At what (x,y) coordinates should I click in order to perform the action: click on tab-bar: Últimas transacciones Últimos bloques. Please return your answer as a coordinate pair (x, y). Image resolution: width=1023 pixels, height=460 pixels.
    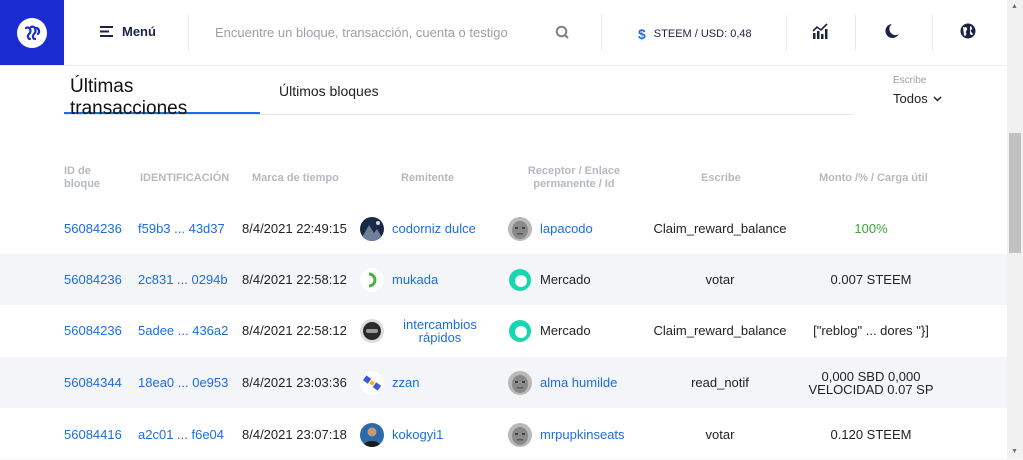
    Looking at the image, I should click on (458, 92).